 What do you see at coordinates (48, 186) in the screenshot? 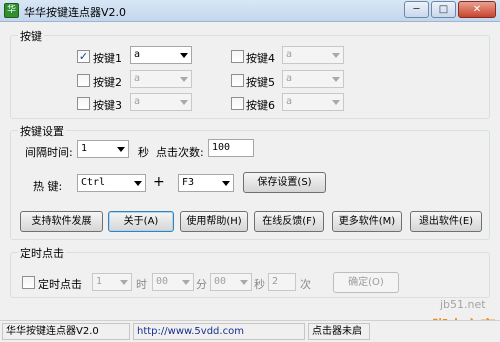
I see `hotkey-label: 热 键:` at bounding box center [48, 186].